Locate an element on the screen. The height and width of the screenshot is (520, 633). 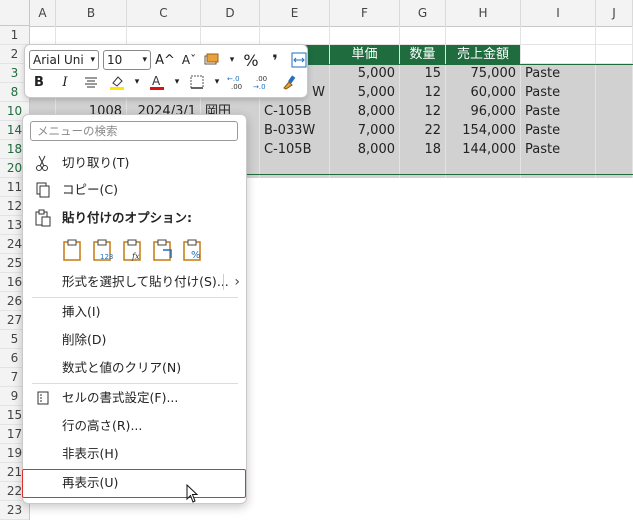
svg-text: →.0 is located at coordinates (259, 86).